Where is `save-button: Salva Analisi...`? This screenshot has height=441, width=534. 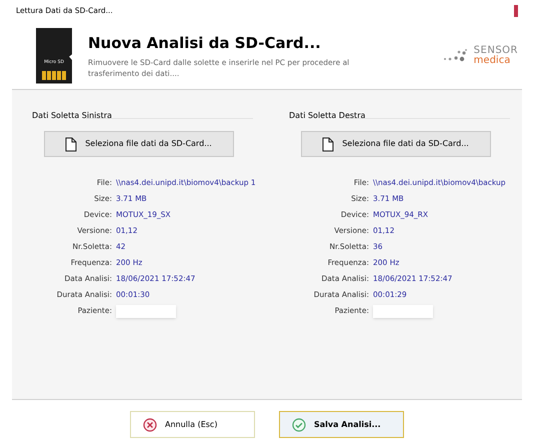 save-button: Salva Analisi... is located at coordinates (341, 424).